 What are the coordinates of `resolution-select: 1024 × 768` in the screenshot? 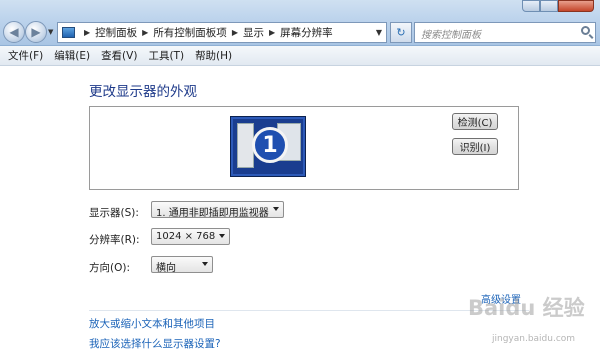 It's located at (191, 236).